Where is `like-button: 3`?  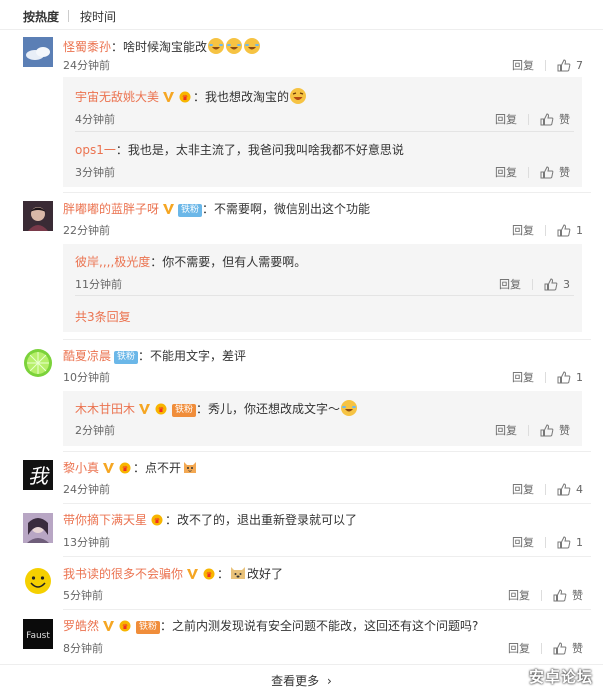 like-button: 3 is located at coordinates (557, 284).